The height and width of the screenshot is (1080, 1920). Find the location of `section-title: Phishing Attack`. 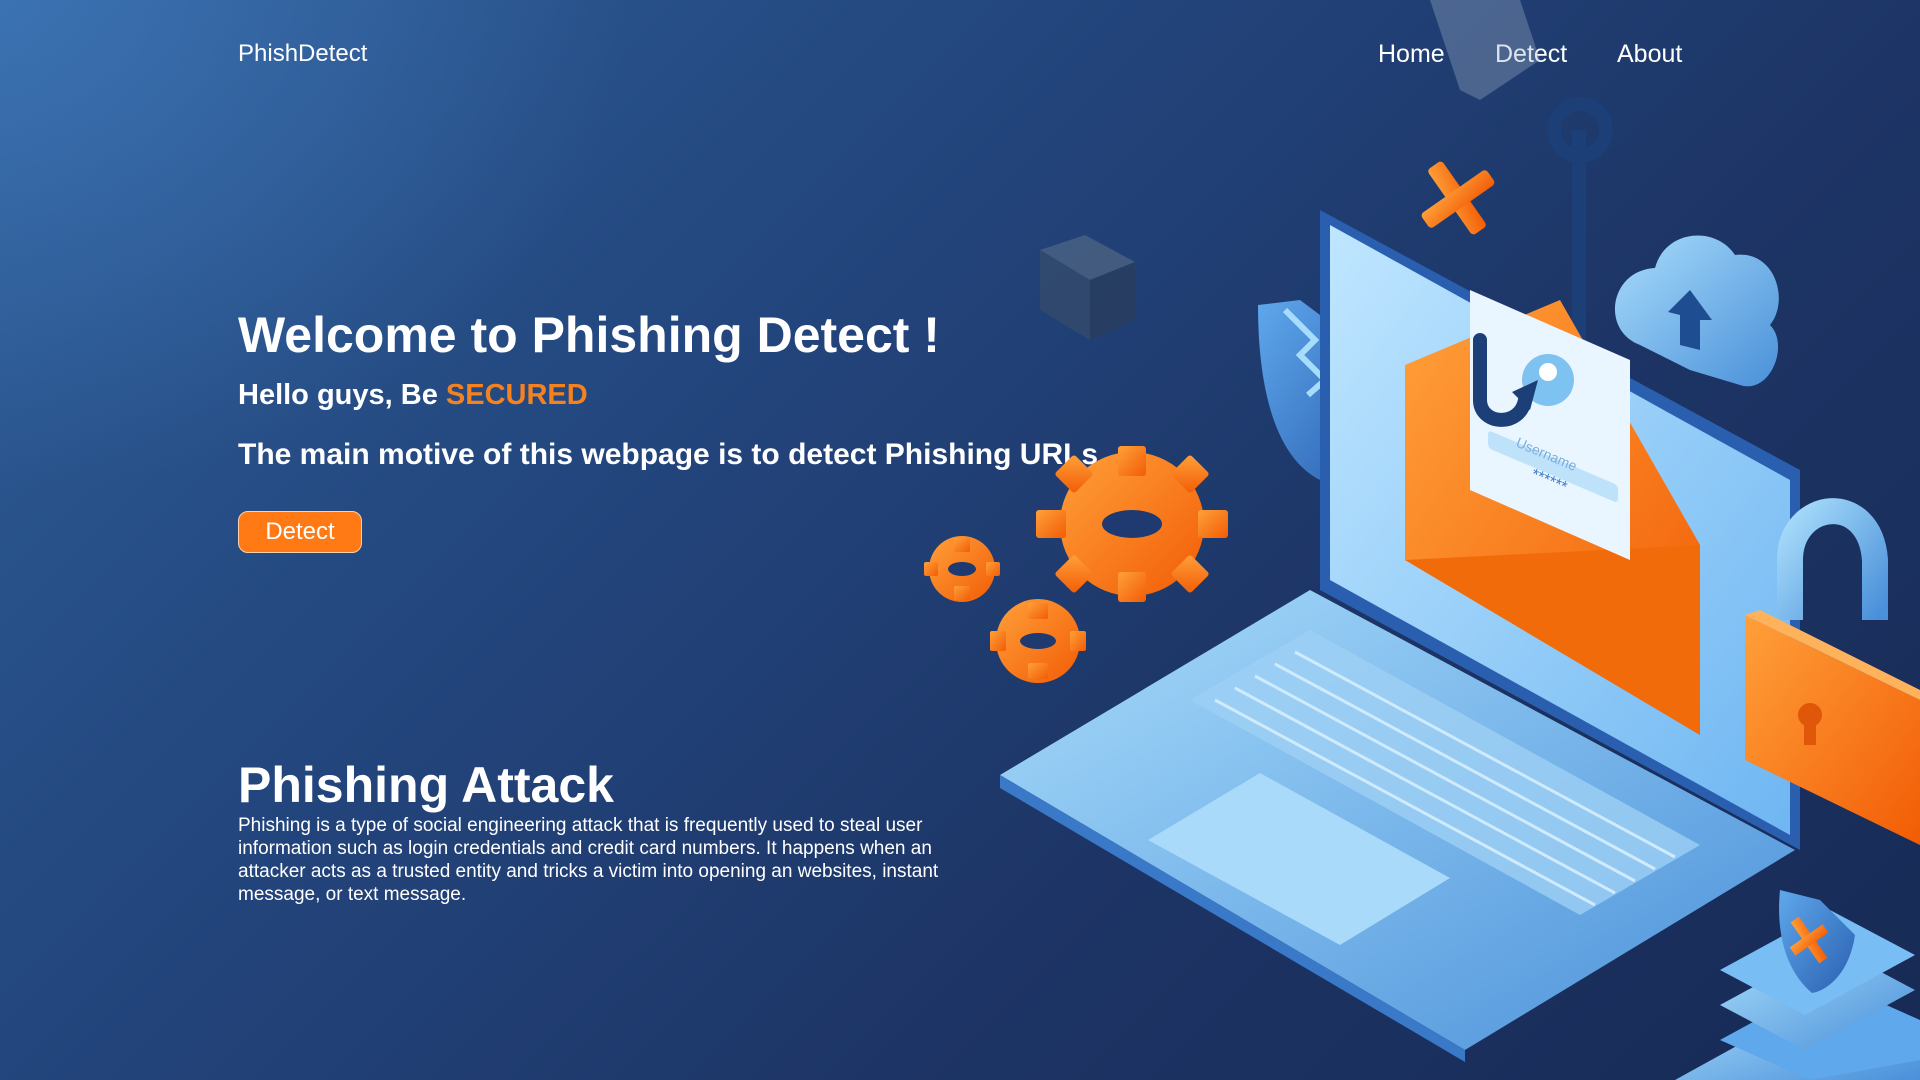

section-title: Phishing Attack is located at coordinates (426, 785).